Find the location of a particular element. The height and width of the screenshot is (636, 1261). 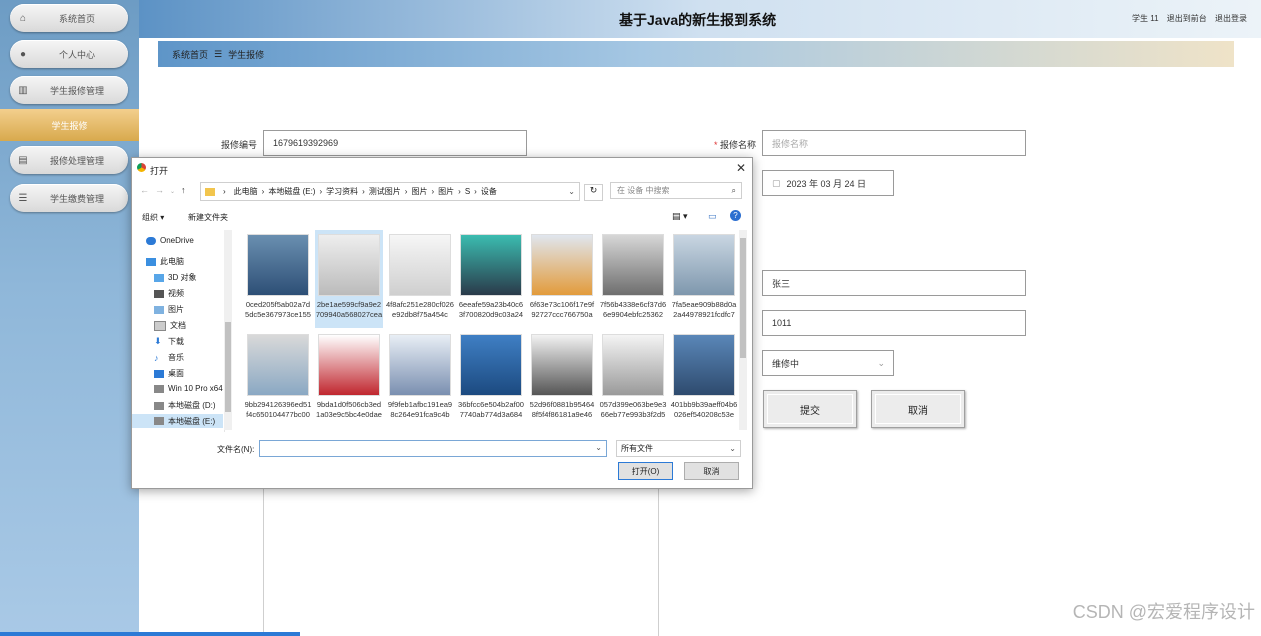

tree-item-drive-d: 本地磁盘 (D:) is located at coordinates (185, 405).